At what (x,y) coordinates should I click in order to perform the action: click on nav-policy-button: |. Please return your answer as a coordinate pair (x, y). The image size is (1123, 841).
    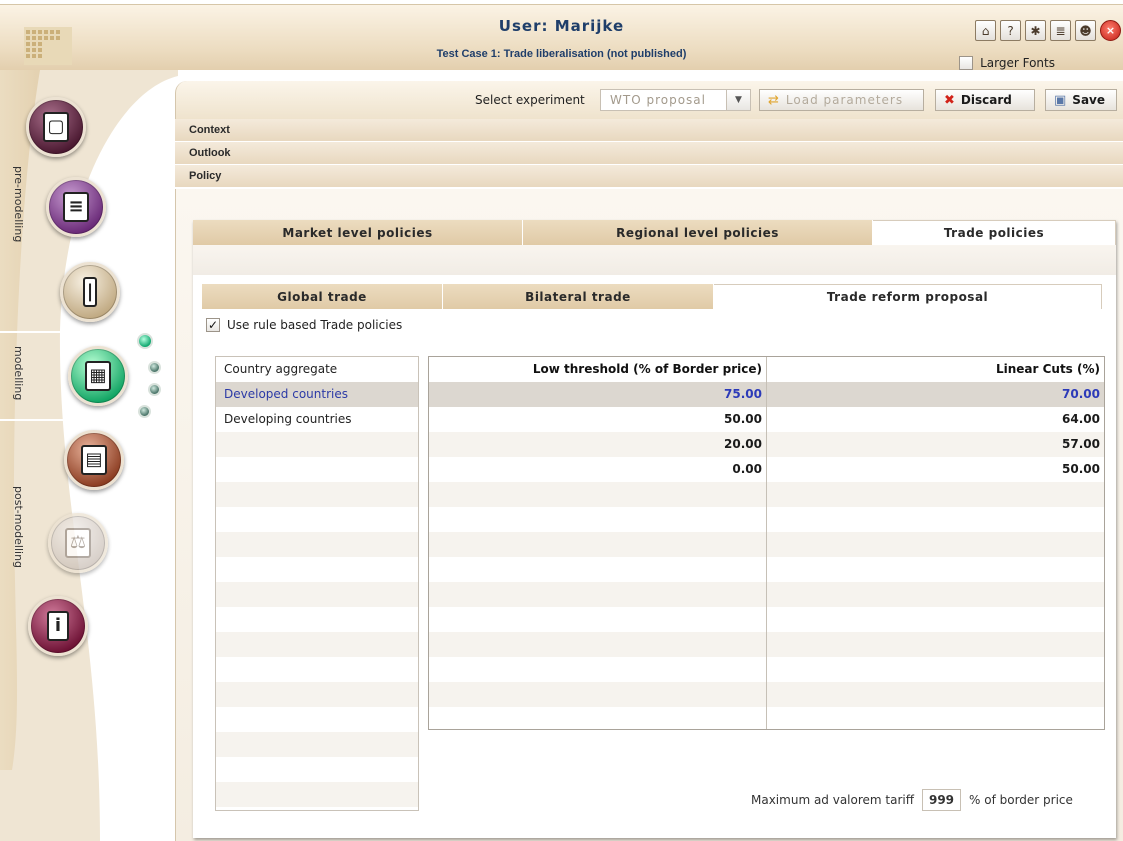
    Looking at the image, I should click on (90, 292).